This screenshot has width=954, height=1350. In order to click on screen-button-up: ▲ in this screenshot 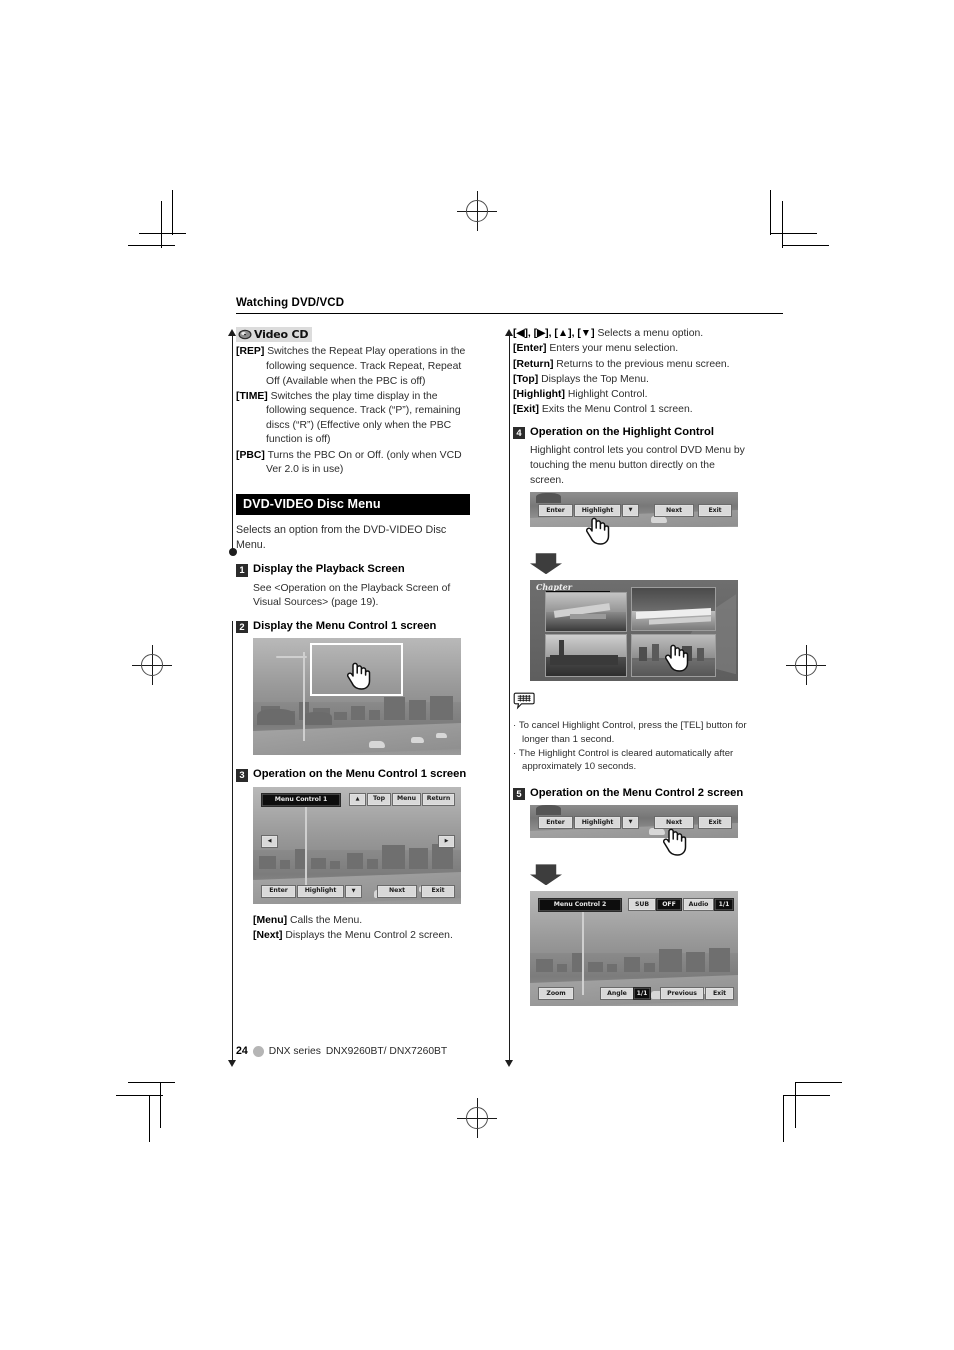, I will do `click(357, 799)`.